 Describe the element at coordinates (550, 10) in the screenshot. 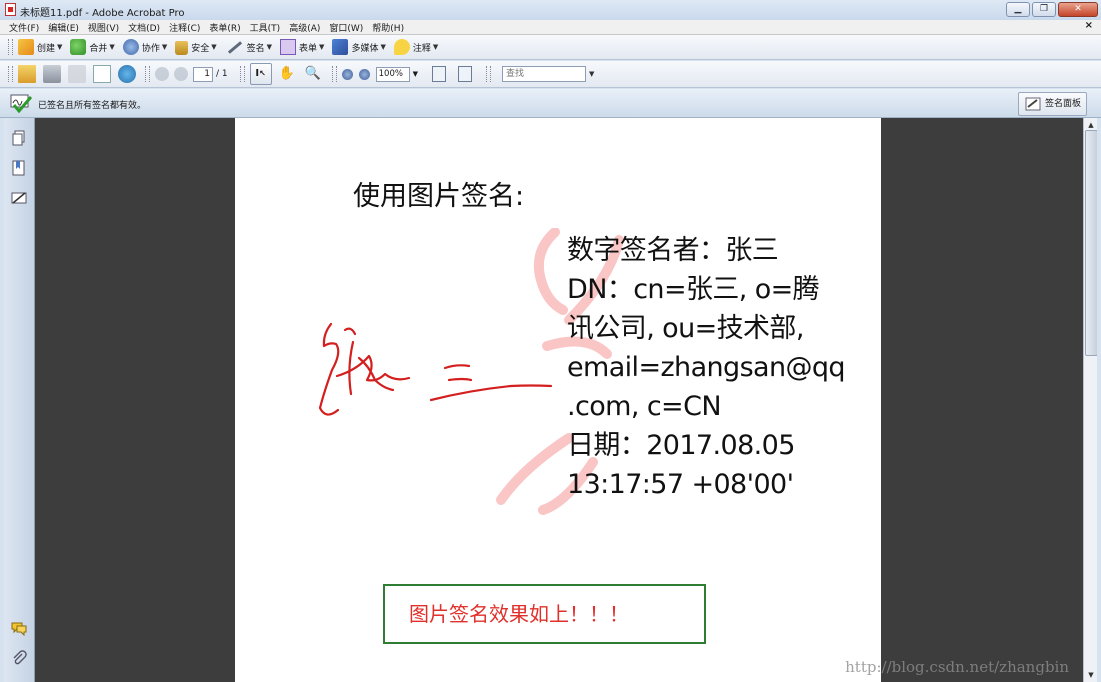

I see `title-bar: 未标题11.pdf - Adobe Acrobat Pro ▁ ❐ ✕` at that location.